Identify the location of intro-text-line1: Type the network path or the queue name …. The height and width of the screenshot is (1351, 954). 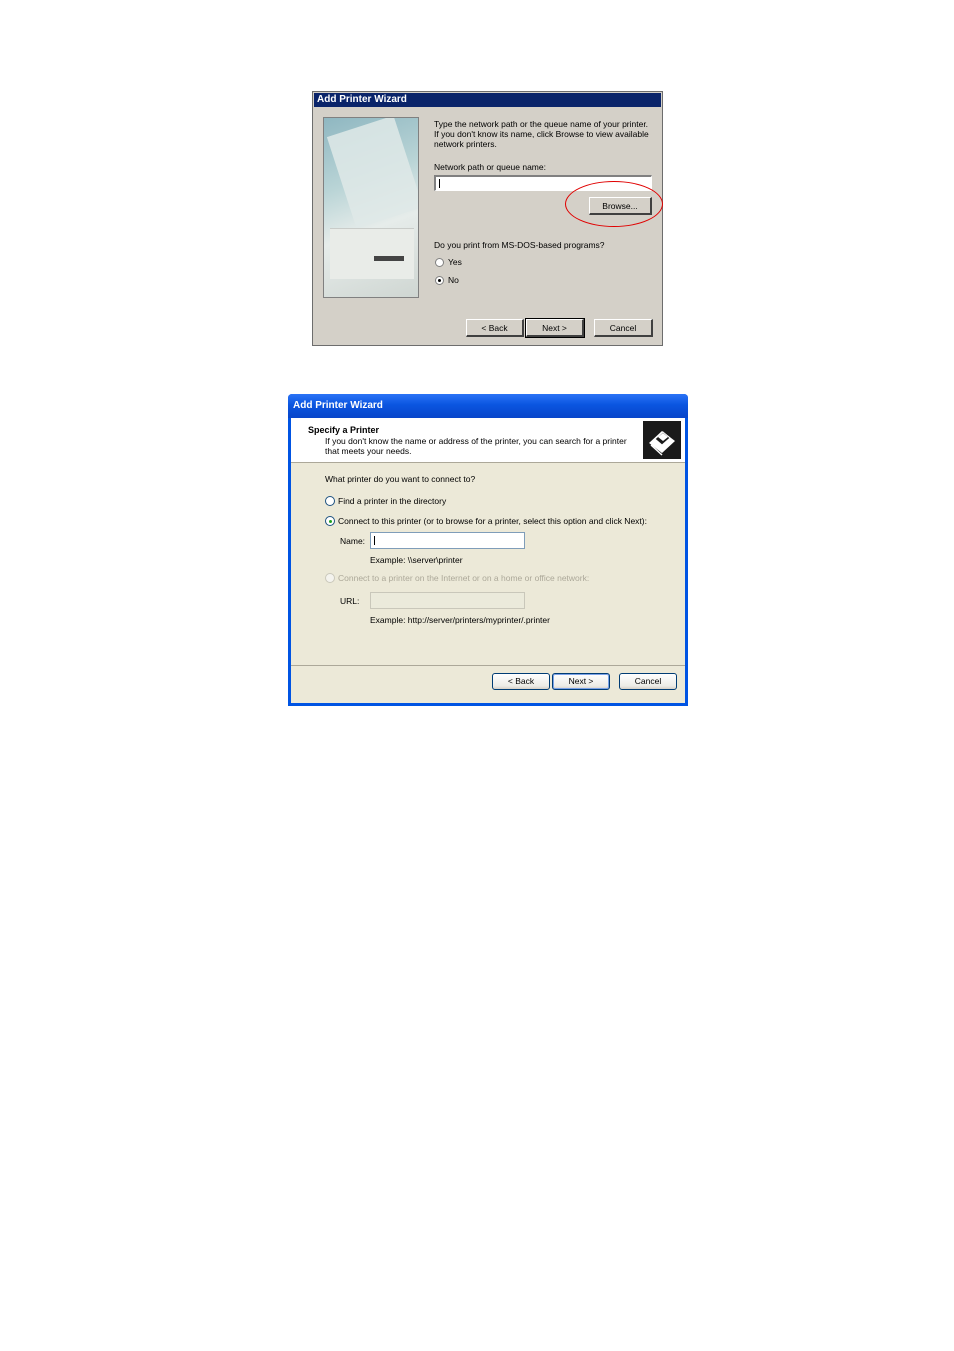
(541, 124).